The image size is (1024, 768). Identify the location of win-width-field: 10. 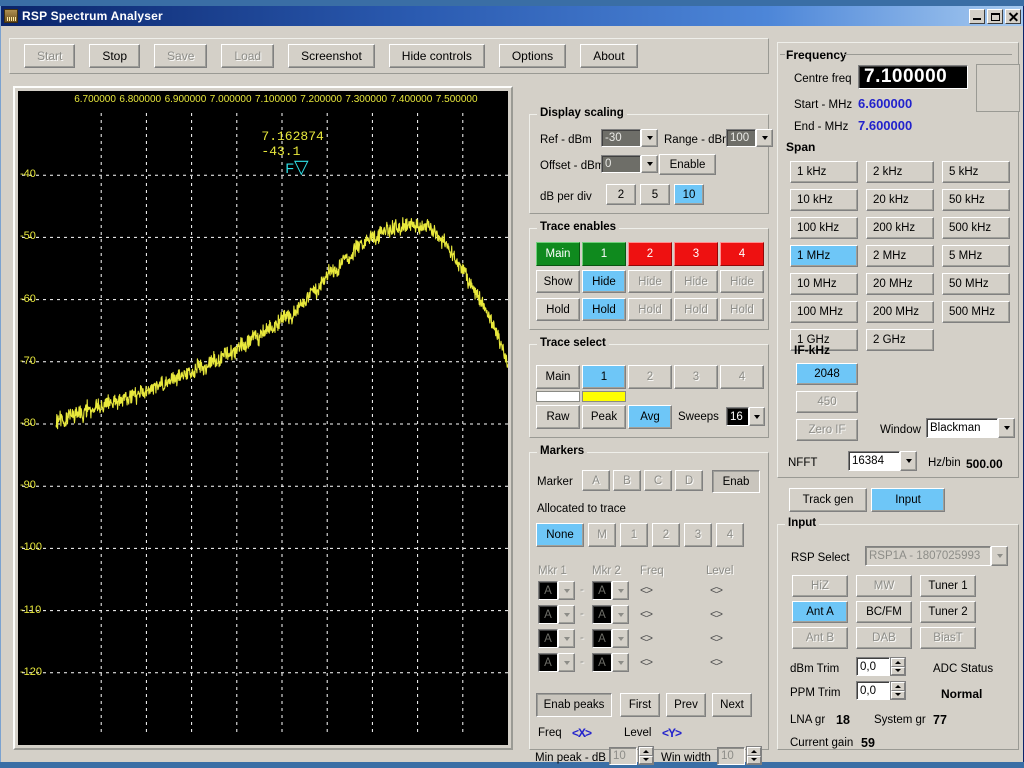
(731, 756).